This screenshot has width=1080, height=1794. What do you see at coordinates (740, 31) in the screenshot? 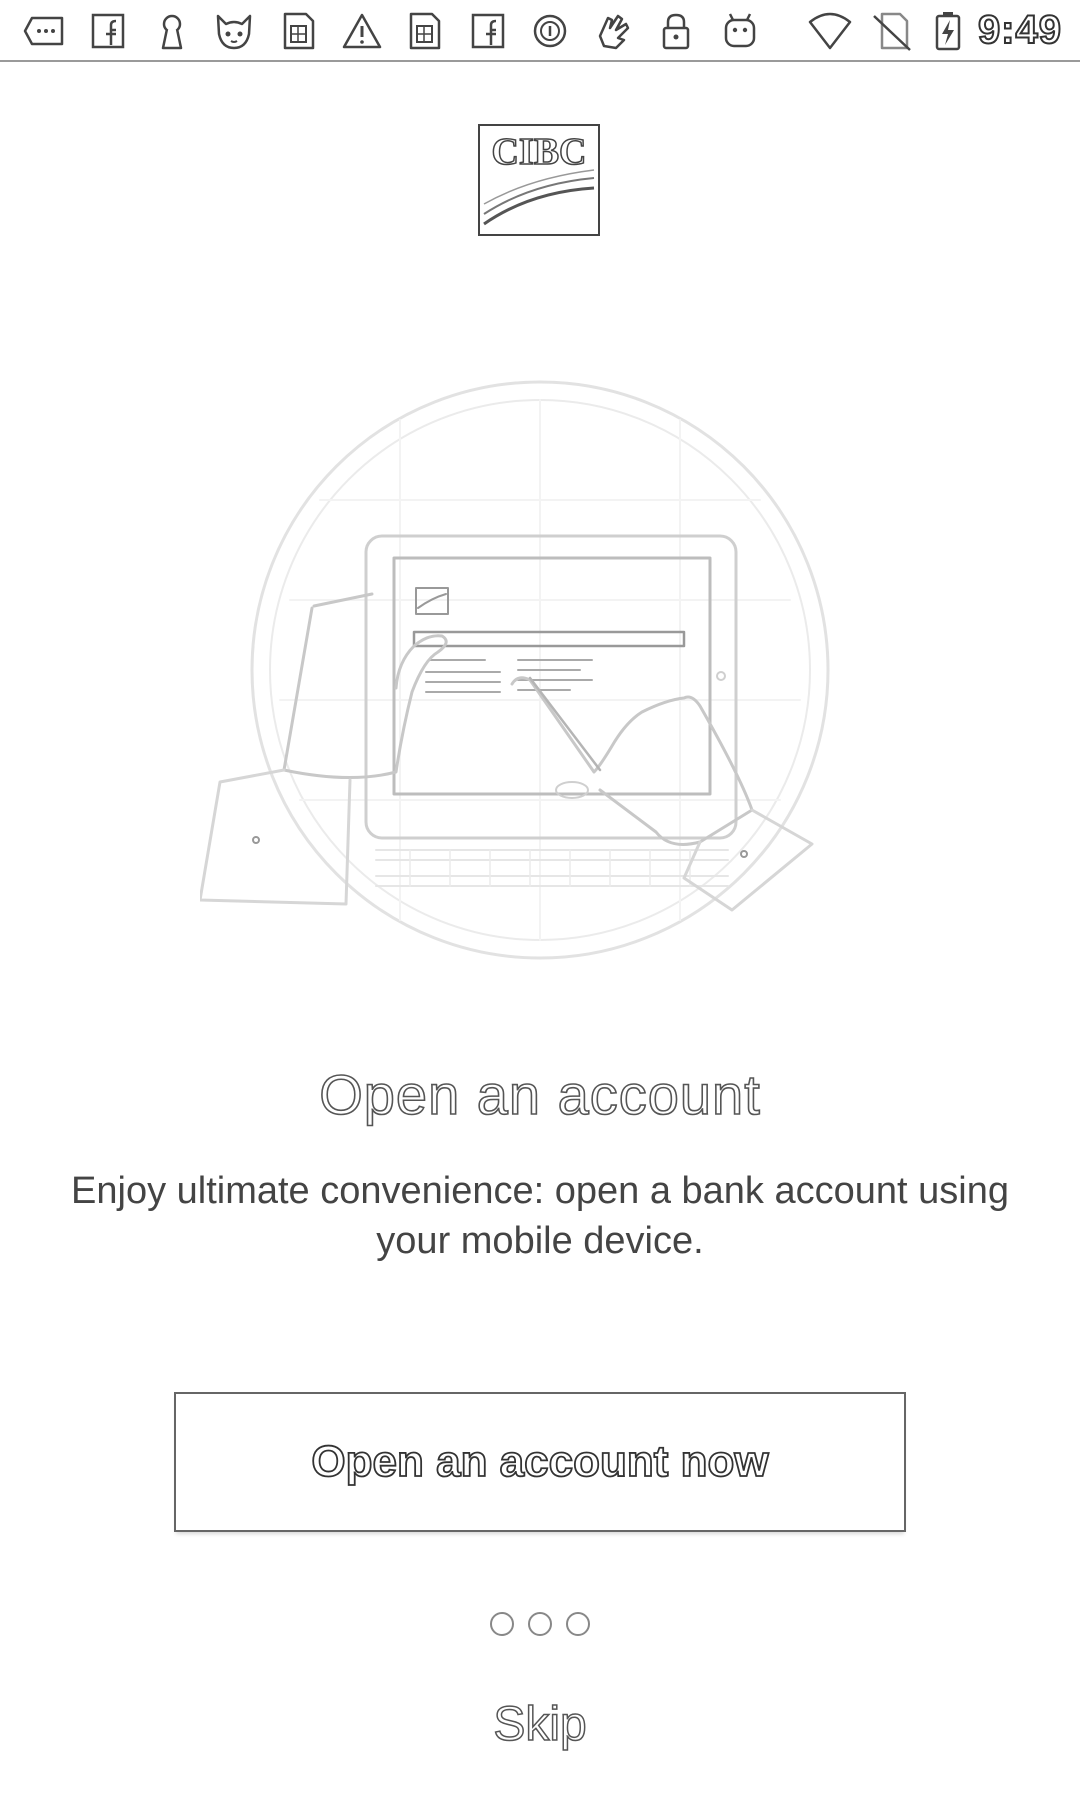
I see `android-icon` at bounding box center [740, 31].